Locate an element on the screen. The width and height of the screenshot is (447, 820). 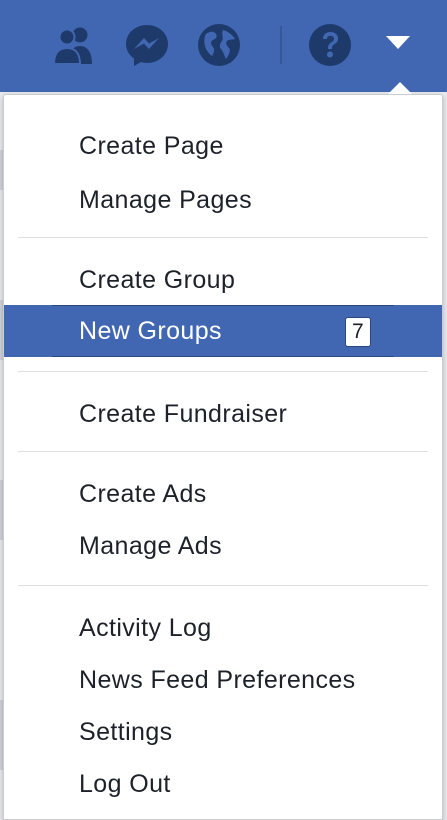
menu-item-log-out: Log Out is located at coordinates (223, 784).